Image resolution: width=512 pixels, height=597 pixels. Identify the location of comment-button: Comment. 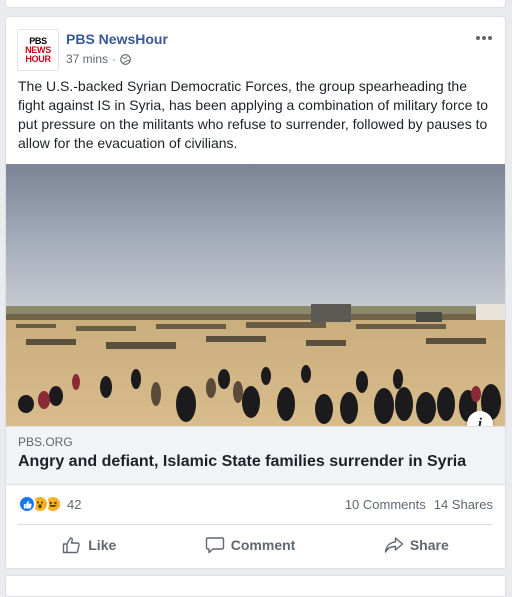
(250, 545).